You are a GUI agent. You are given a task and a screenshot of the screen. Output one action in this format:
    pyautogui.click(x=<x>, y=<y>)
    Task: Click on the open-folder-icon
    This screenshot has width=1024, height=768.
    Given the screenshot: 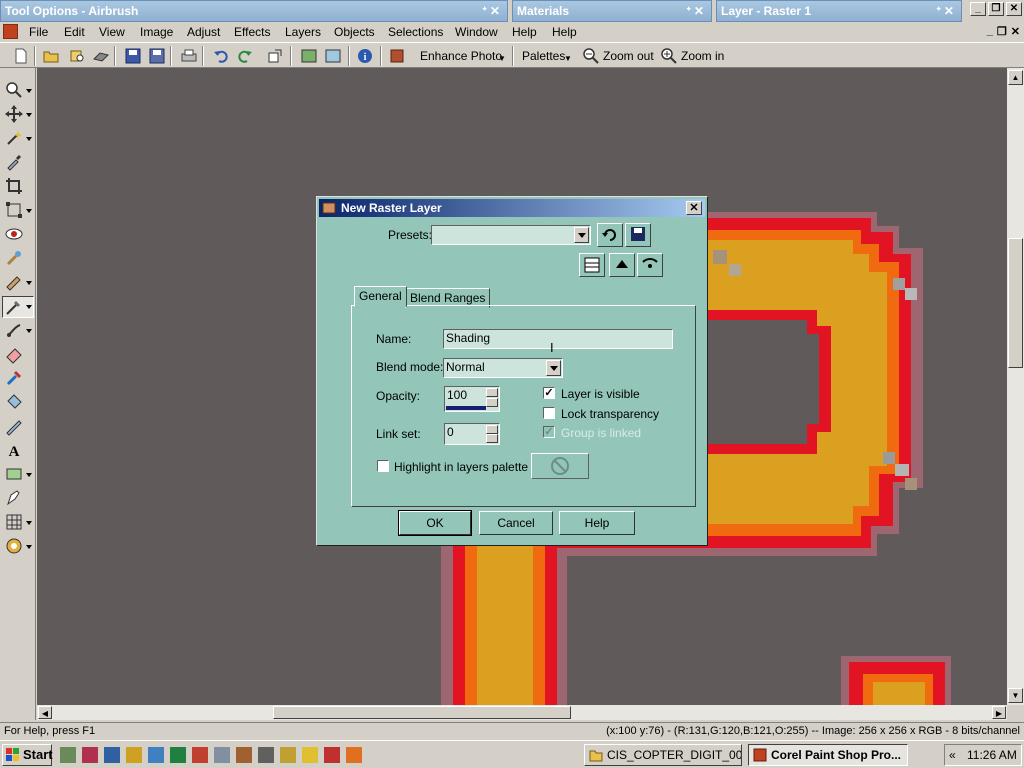 What is the action you would take?
    pyautogui.click(x=51, y=56)
    